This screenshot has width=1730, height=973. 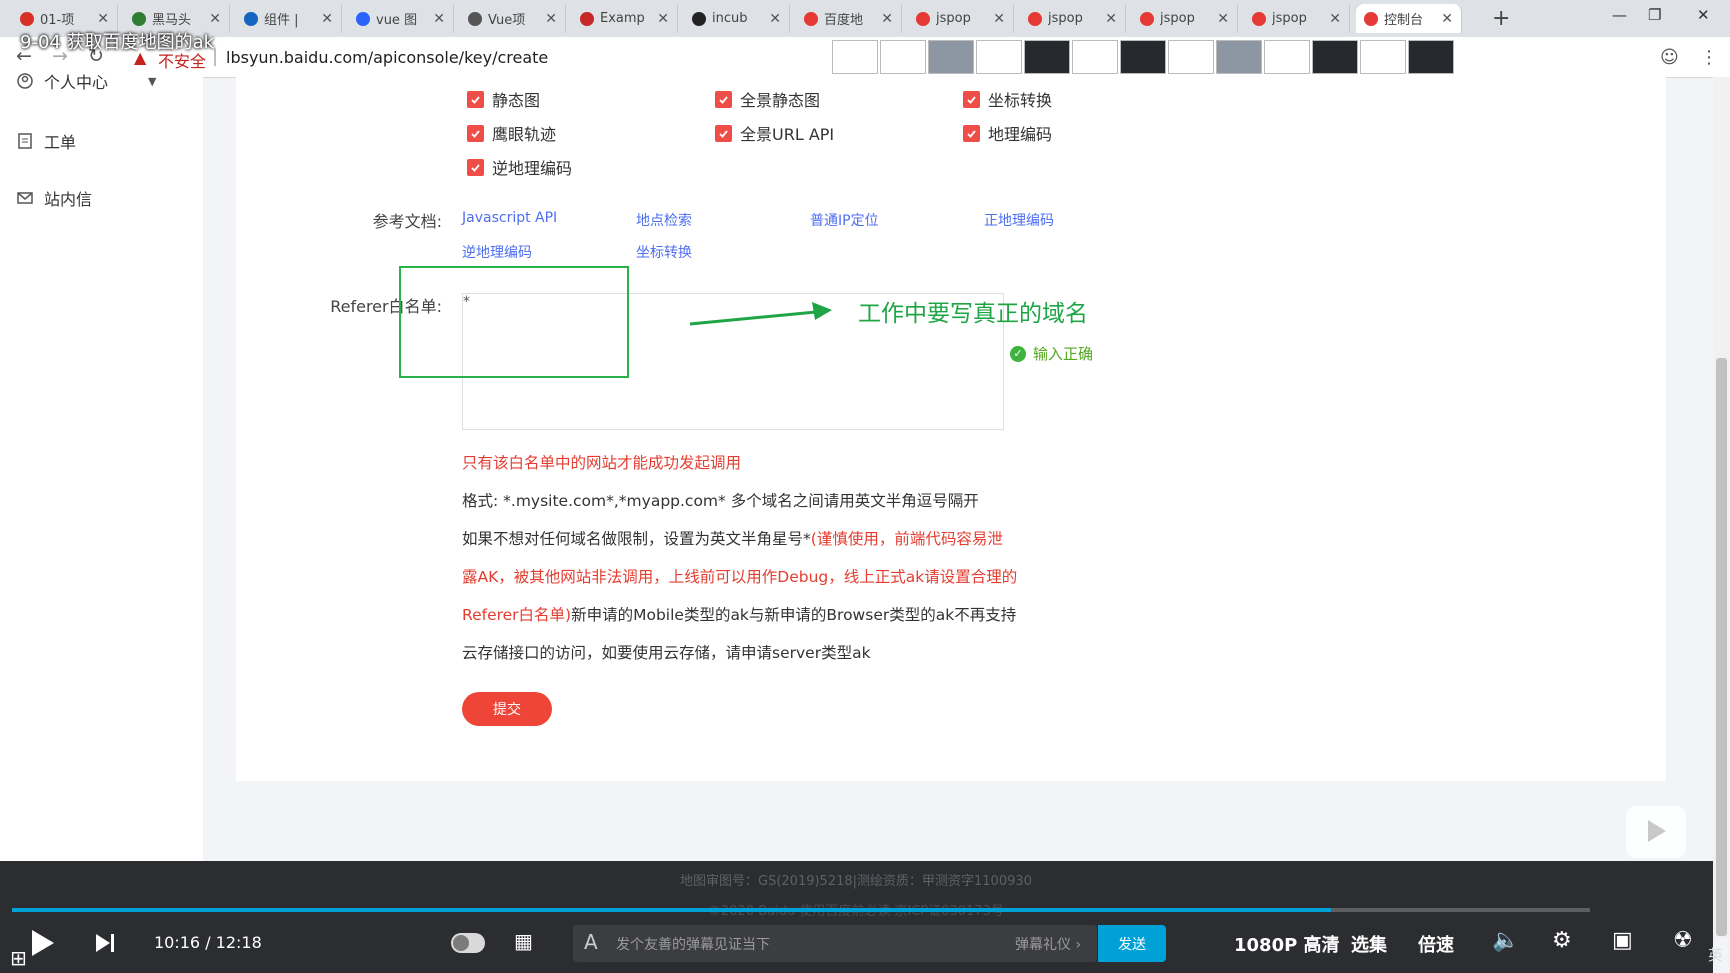 I want to click on browser-tab: Vue项 ✕, so click(x=513, y=18).